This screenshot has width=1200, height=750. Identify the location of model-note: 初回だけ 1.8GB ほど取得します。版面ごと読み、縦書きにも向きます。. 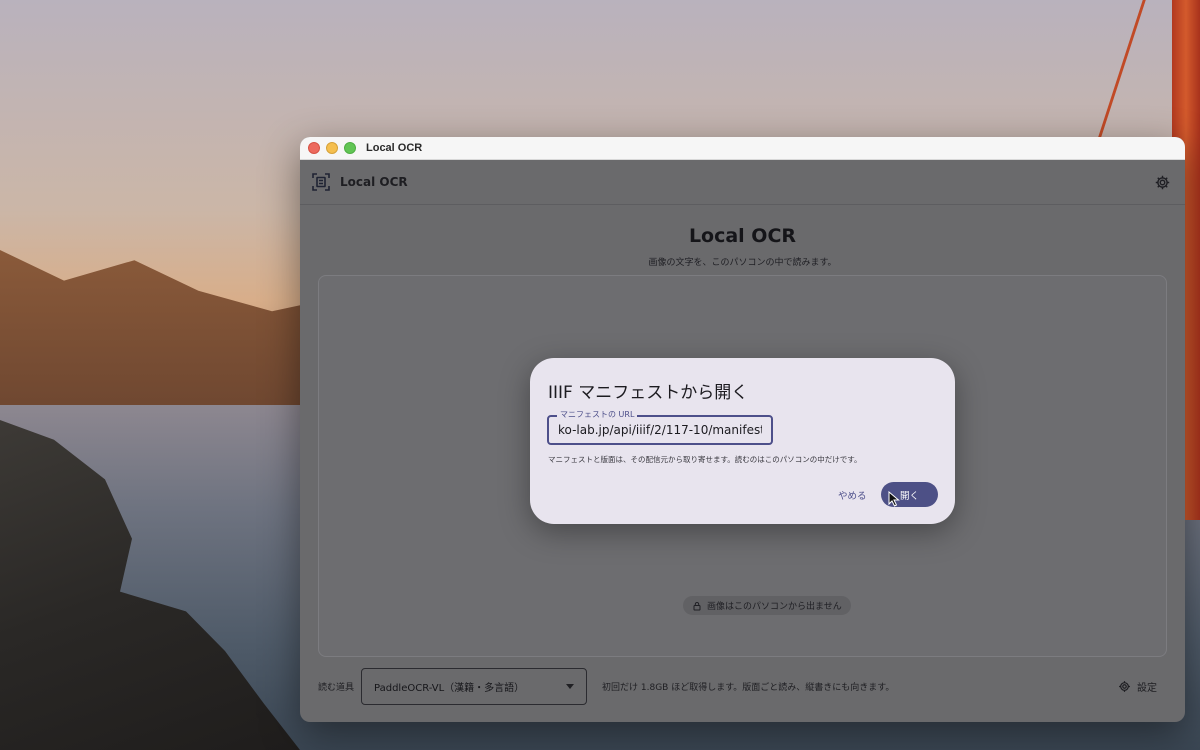
(748, 687).